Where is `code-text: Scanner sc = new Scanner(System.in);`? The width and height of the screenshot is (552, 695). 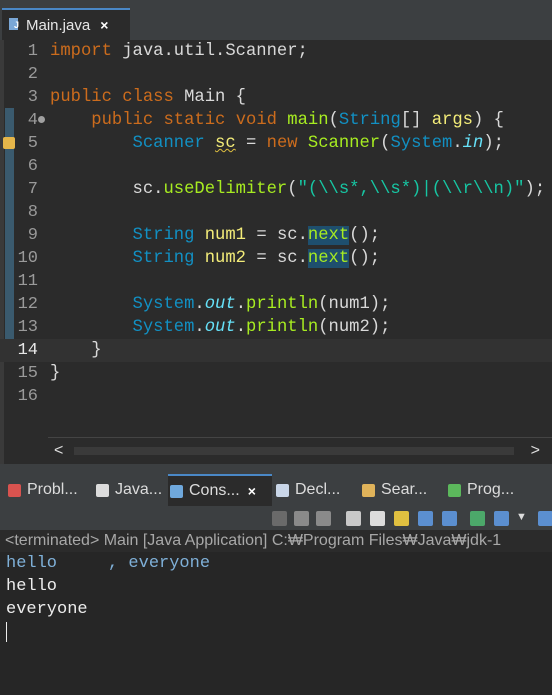 code-text: Scanner sc = new Scanner(System.in); is located at coordinates (318, 143).